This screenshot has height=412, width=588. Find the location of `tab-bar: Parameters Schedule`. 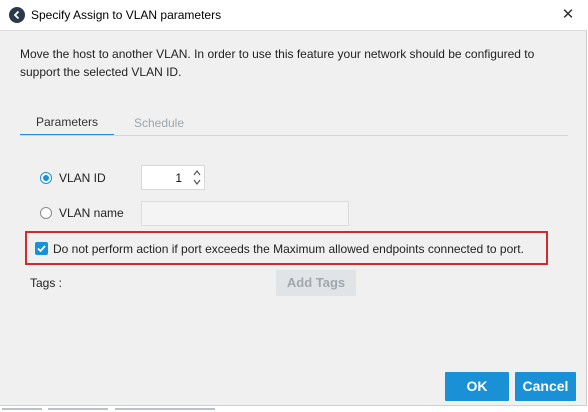

tab-bar: Parameters Schedule is located at coordinates (294, 123).